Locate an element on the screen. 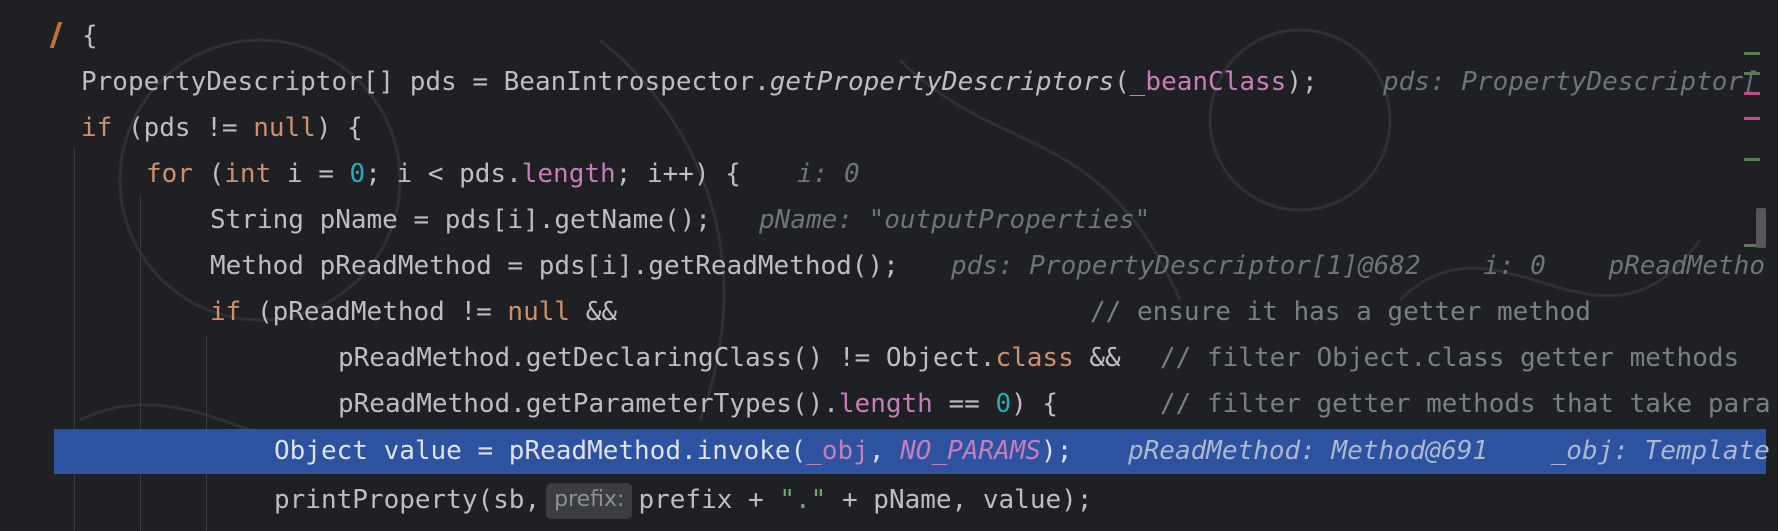 Image resolution: width=1778 pixels, height=531 pixels. code-text: { is located at coordinates (90, 36).